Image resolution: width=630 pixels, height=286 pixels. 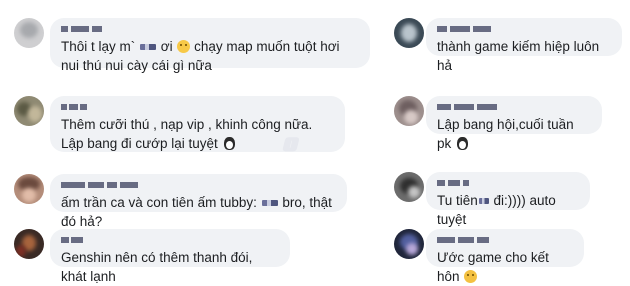 What do you see at coordinates (290, 145) in the screenshot?
I see `watermark-logo: 🅸` at bounding box center [290, 145].